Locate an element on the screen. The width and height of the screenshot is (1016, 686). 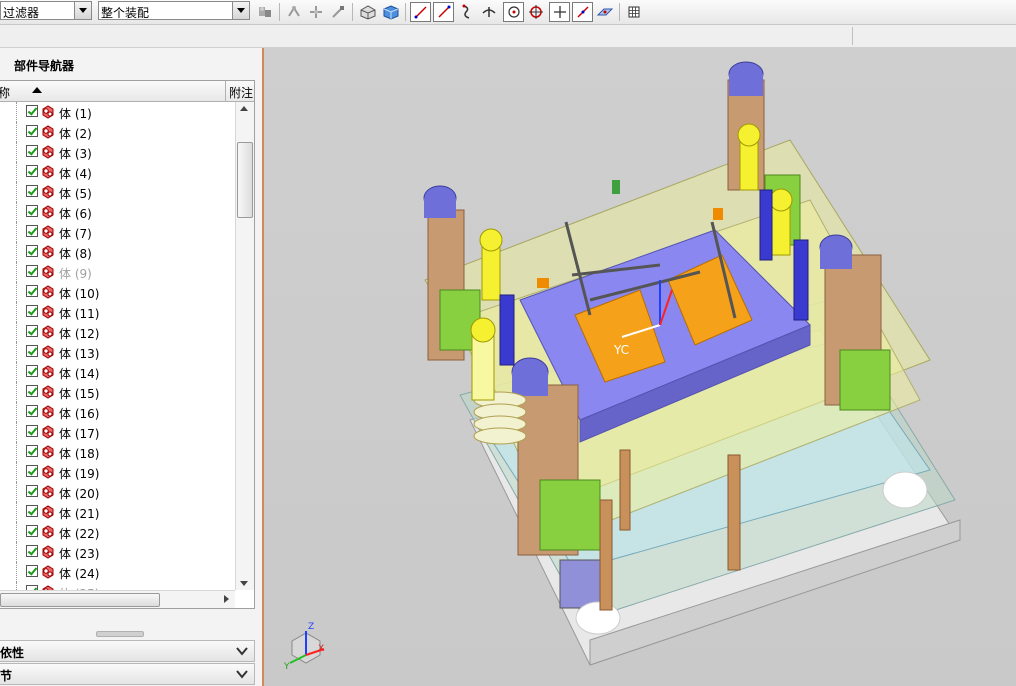
tree-row: 体 (3) is located at coordinates (117, 152).